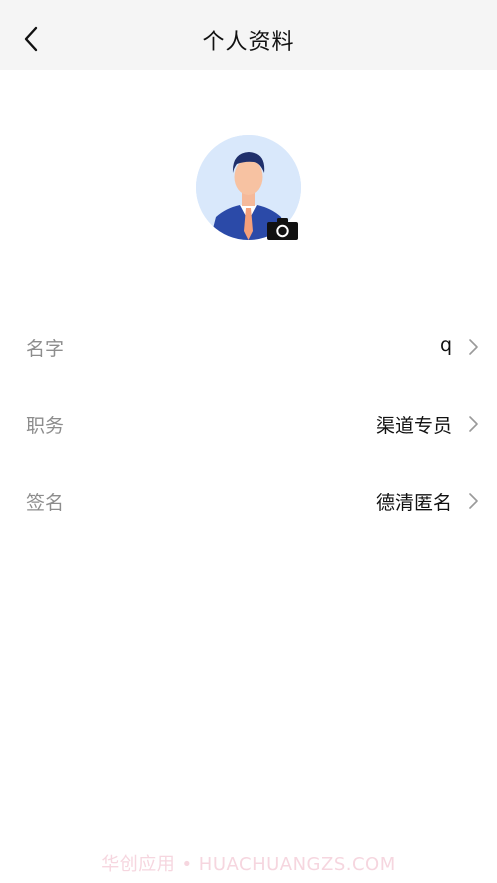  I want to click on page-title: 个人资料, so click(248, 42).